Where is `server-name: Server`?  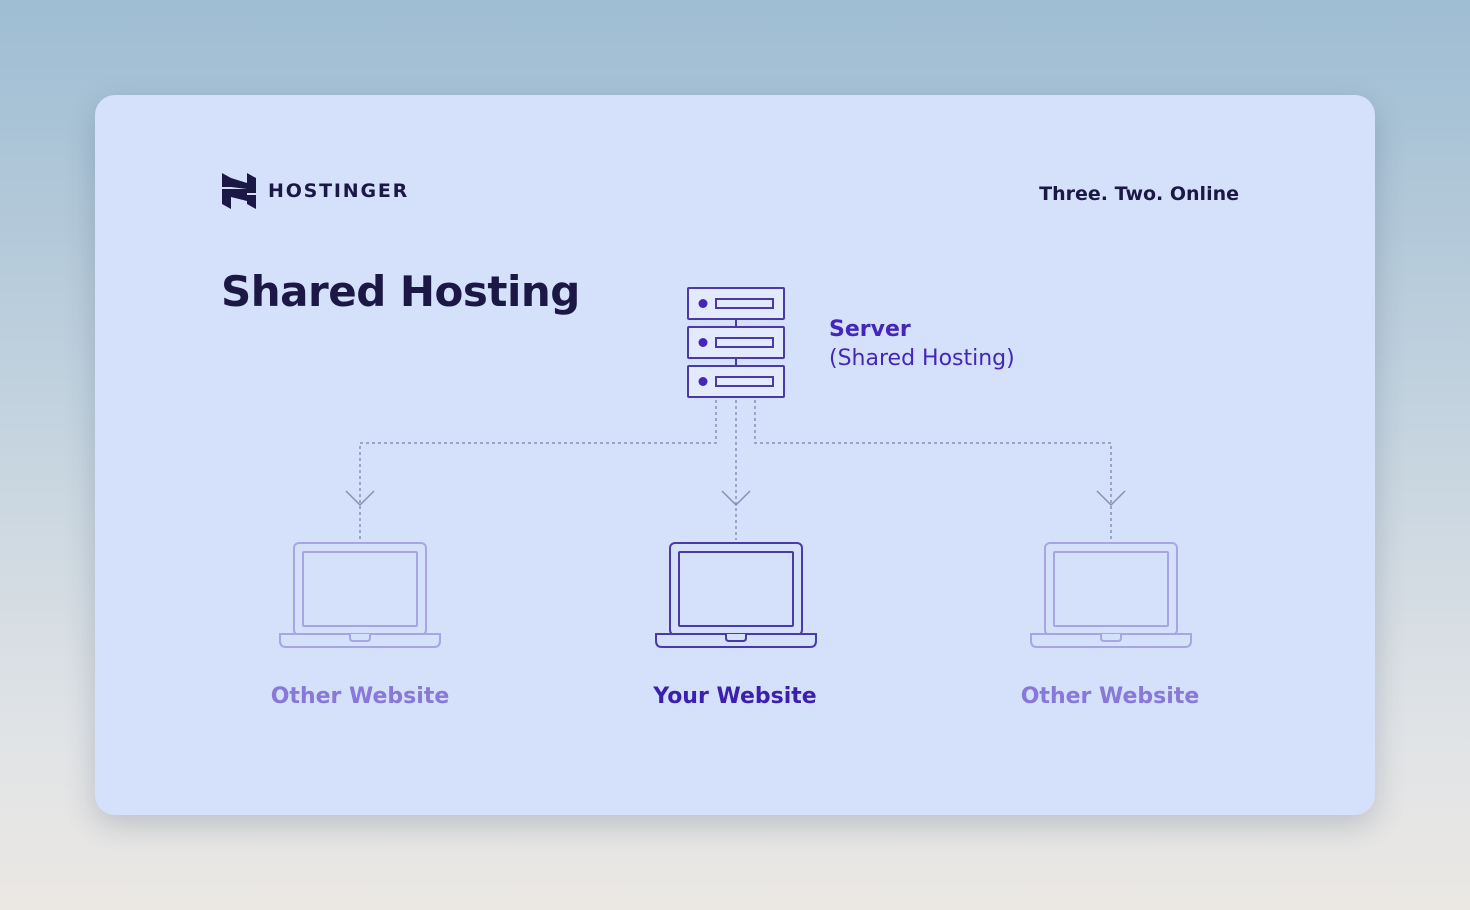 server-name: Server is located at coordinates (870, 329).